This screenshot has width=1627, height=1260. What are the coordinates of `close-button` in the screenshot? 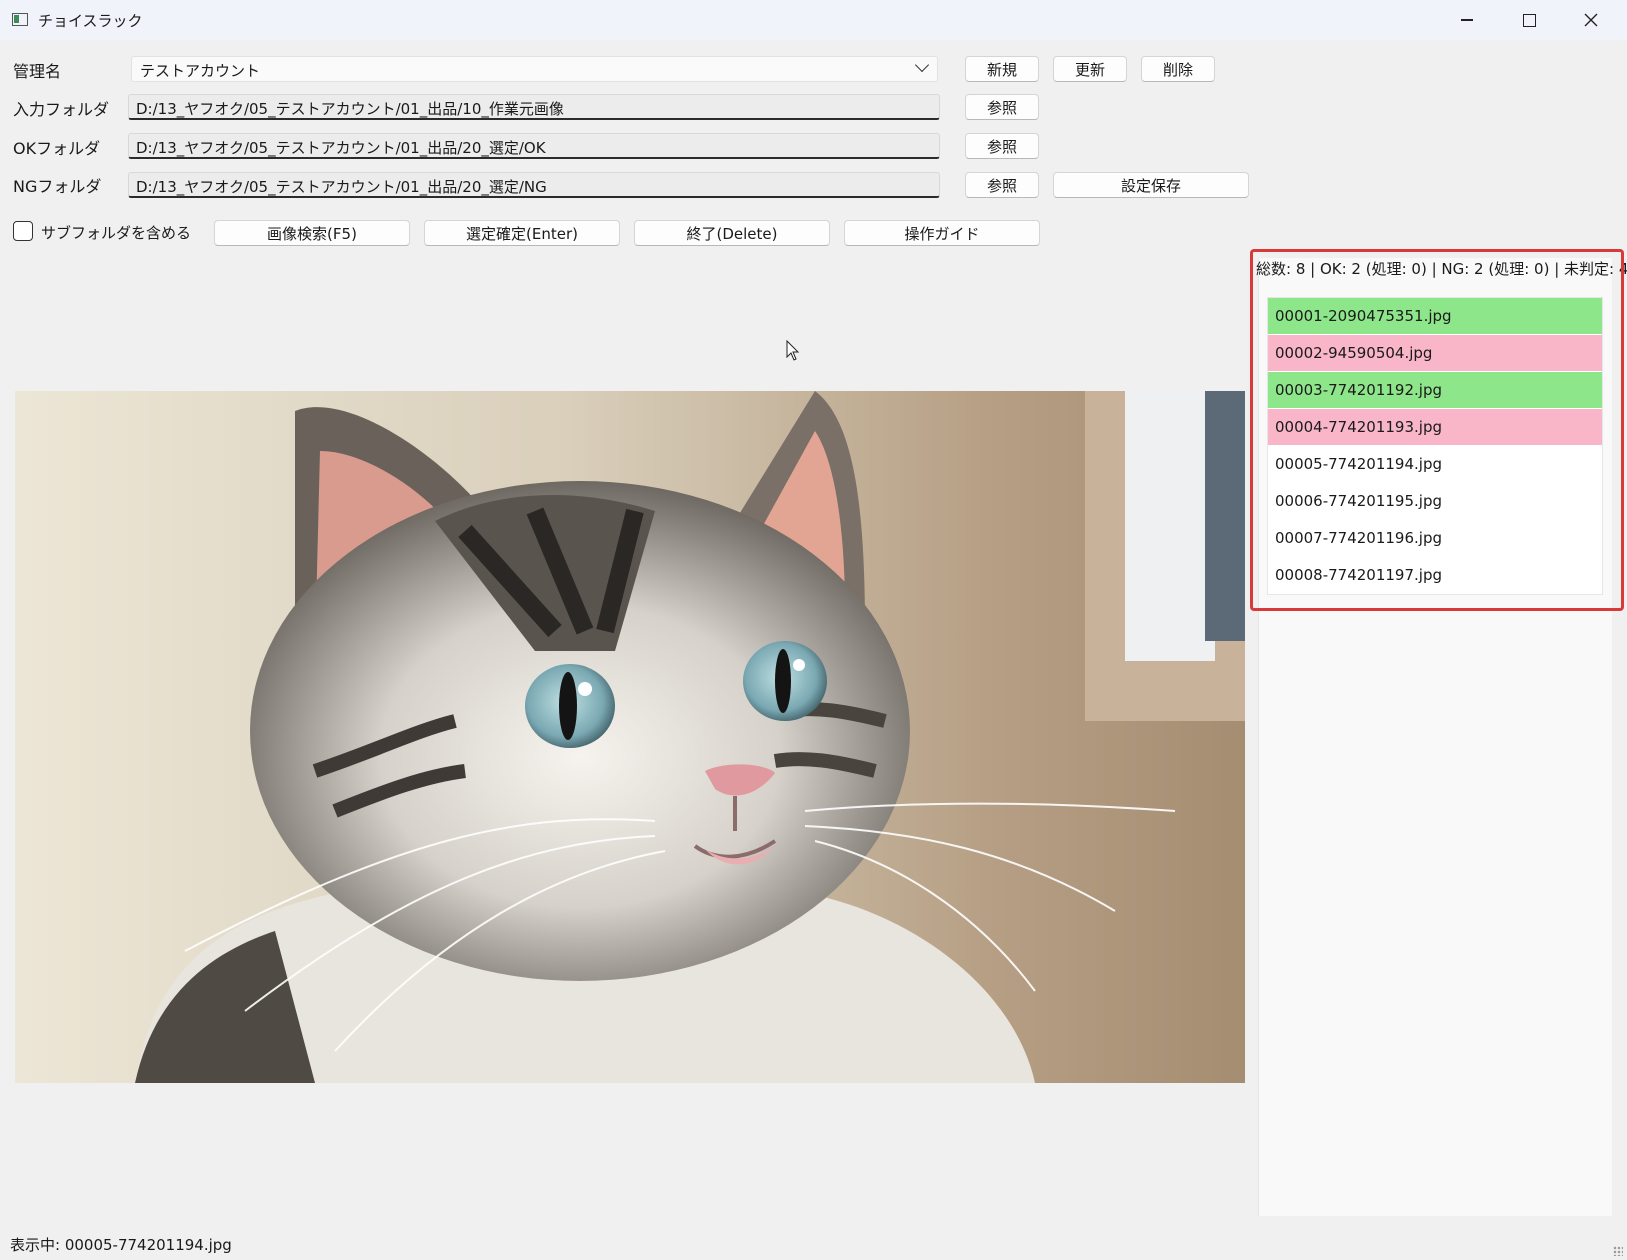 It's located at (1591, 20).